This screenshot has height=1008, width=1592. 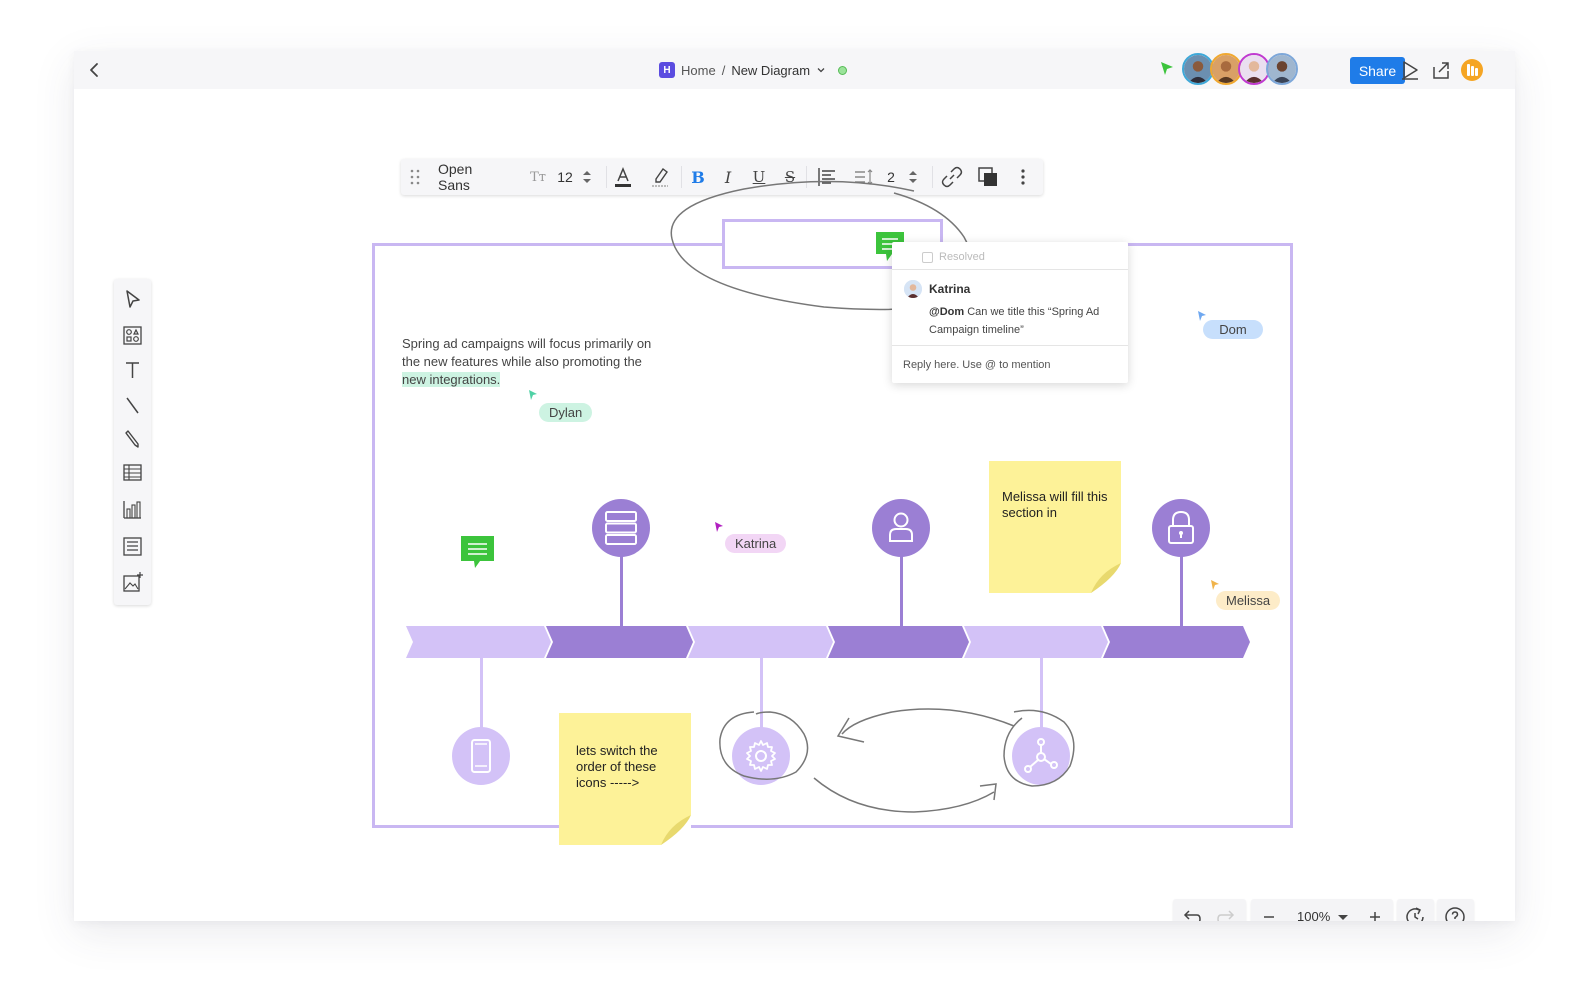 What do you see at coordinates (950, 289) in the screenshot?
I see `comment-author: Katrina` at bounding box center [950, 289].